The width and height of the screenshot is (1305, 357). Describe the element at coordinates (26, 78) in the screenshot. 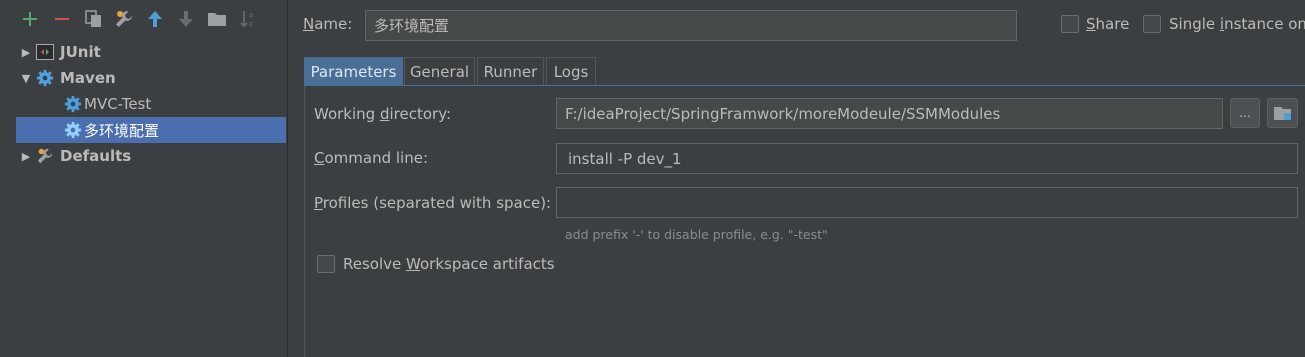

I see `collapse-arrow-icon: ▼` at that location.